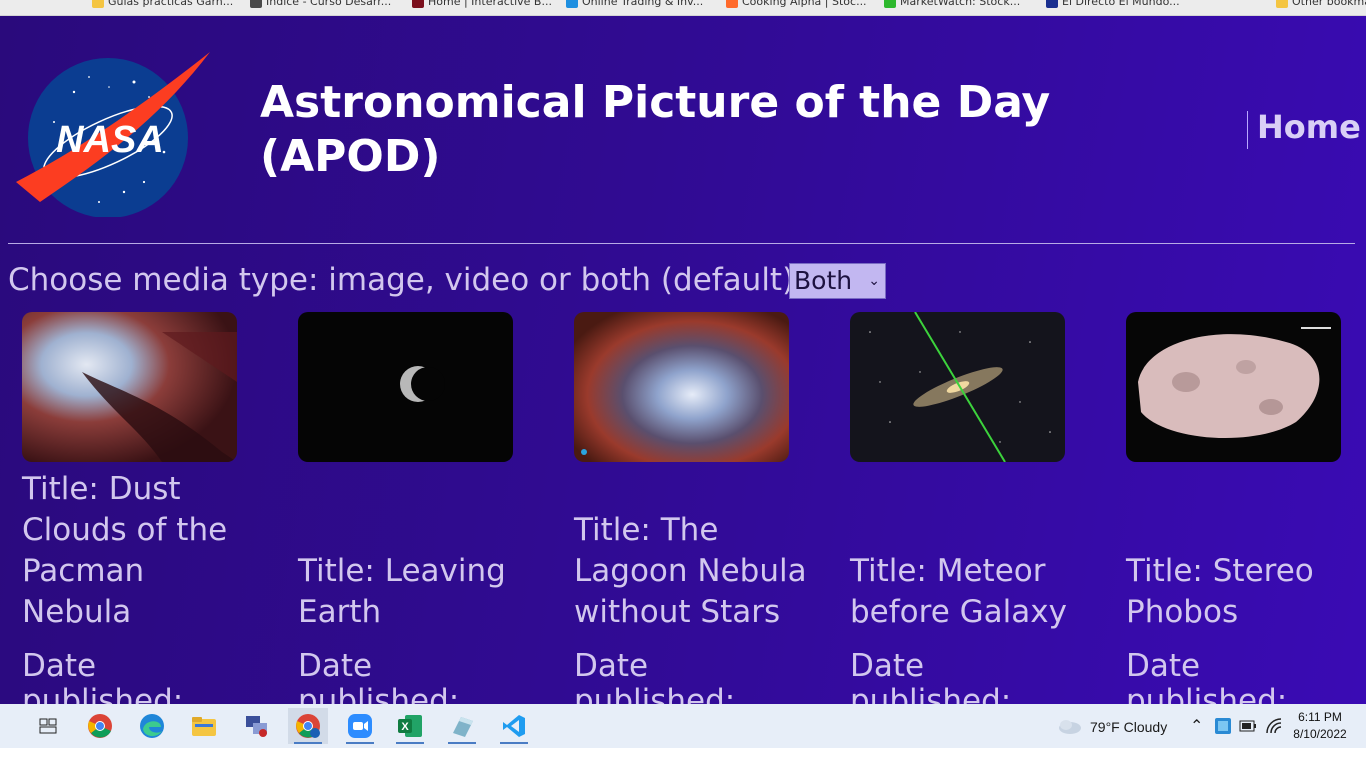 The image size is (1366, 768). What do you see at coordinates (1220, 591) in the screenshot?
I see `card-title: Title: Stereo Phobos` at bounding box center [1220, 591].